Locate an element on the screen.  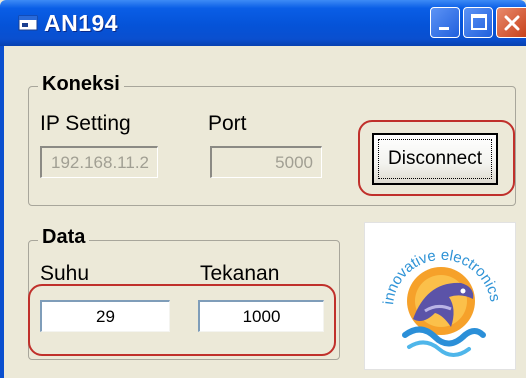
minimize-icon is located at coordinates (444, 28).